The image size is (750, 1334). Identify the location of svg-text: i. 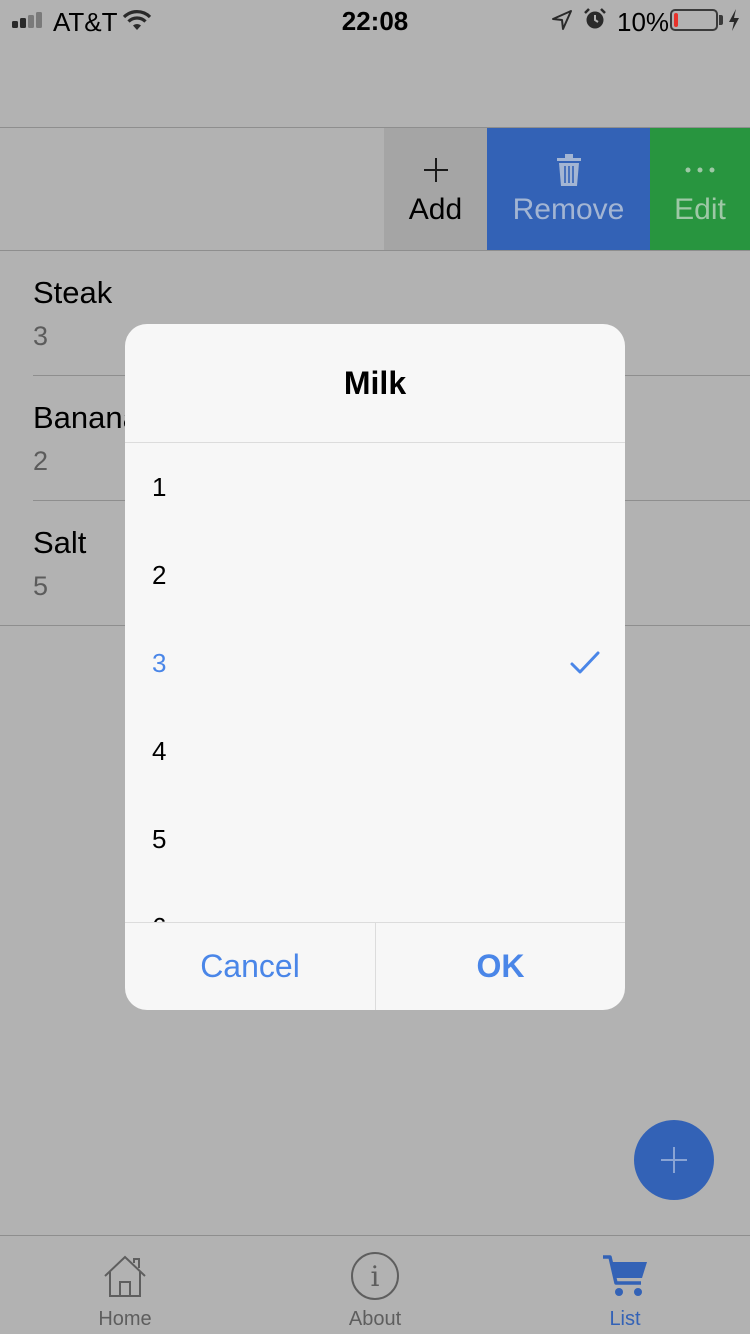
(375, 1276).